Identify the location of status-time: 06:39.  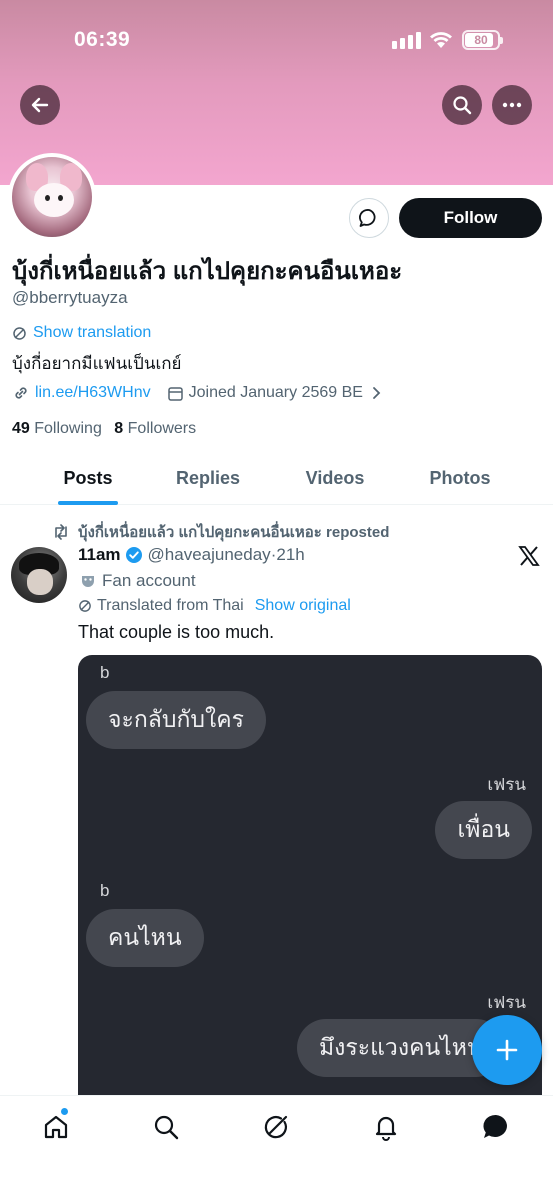
(102, 39).